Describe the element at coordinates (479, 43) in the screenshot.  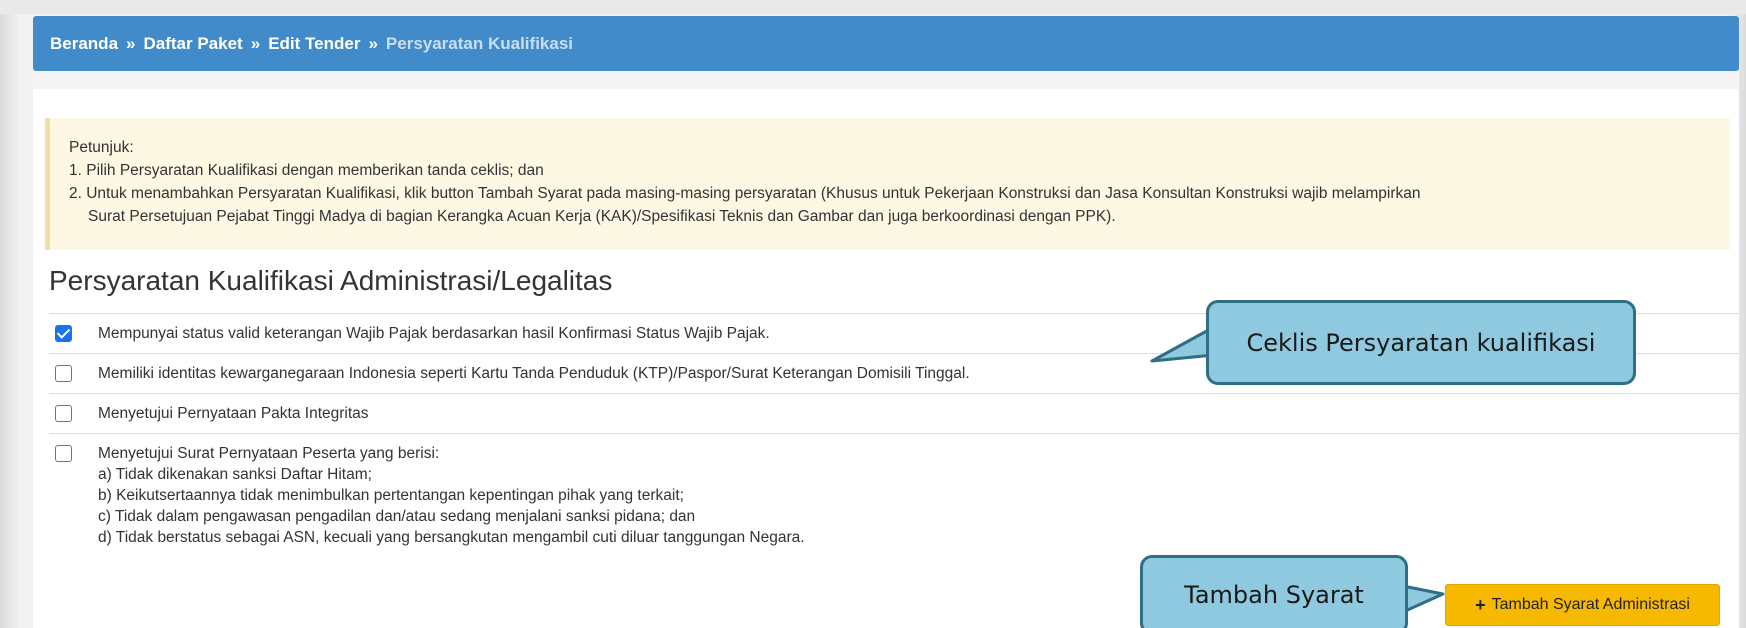
I see `breadcrumb-current: Persyaratan Kualifikasi` at that location.